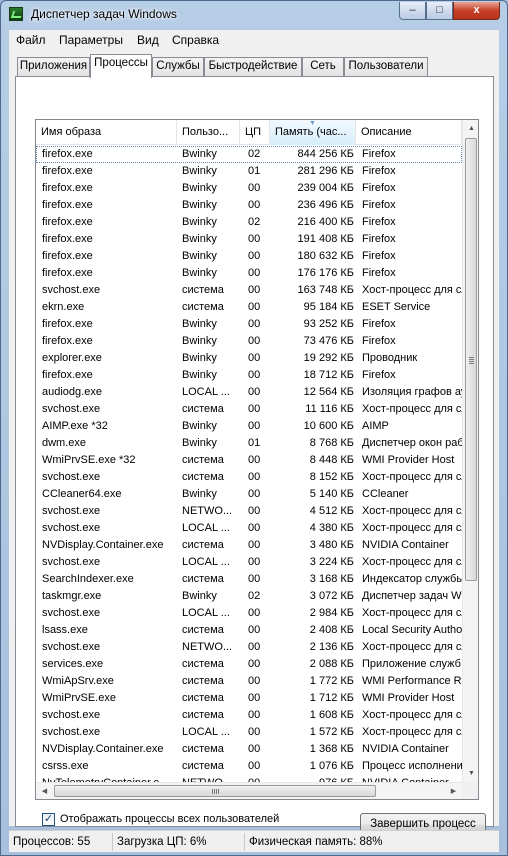 This screenshot has height=856, width=508. I want to click on process-description: Диспетчер окон раб, so click(412, 443).